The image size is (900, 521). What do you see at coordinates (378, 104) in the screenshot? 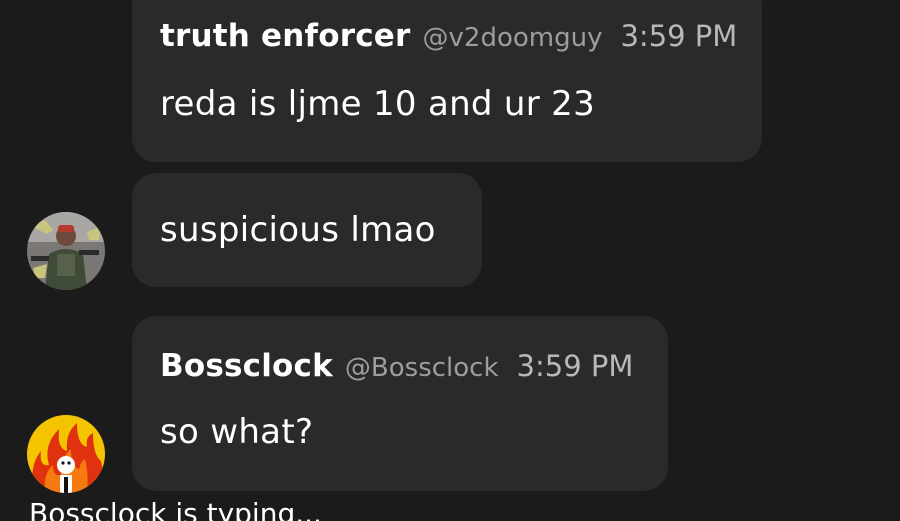
I see `message-text: reda is ljme 10 and ur 23` at bounding box center [378, 104].